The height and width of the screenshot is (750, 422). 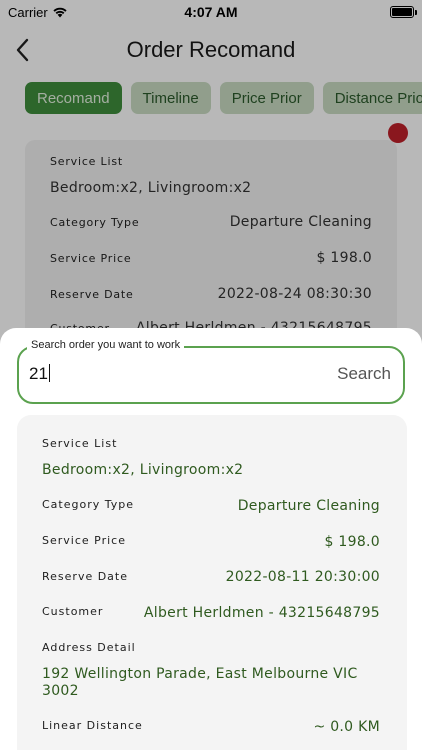 What do you see at coordinates (85, 576) in the screenshot?
I see `result-date-label: Reserve Date` at bounding box center [85, 576].